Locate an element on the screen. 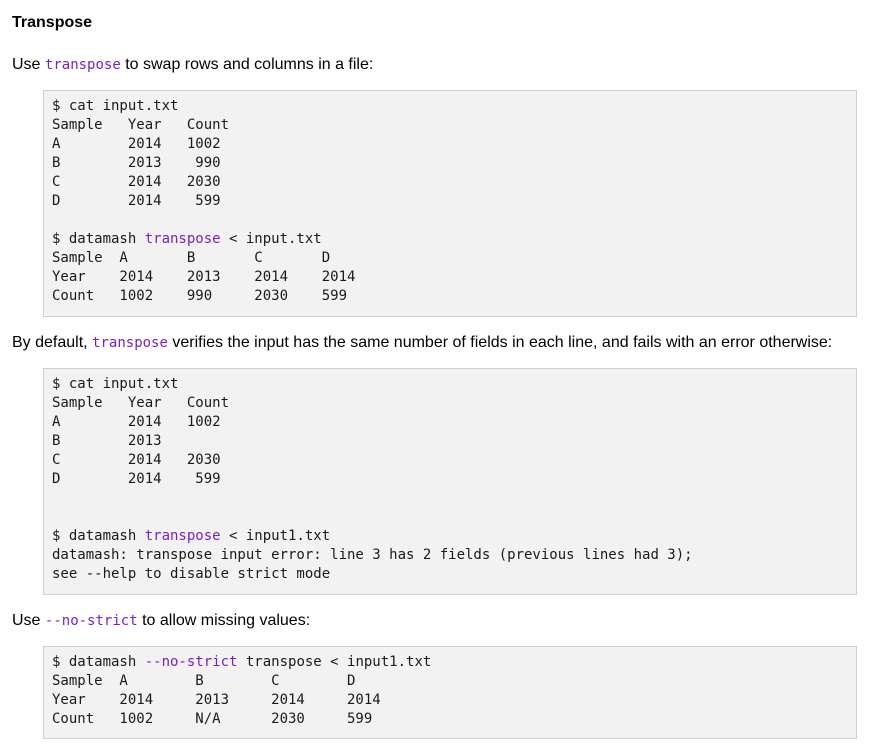  command-suffix: < input.txt is located at coordinates (271, 239).